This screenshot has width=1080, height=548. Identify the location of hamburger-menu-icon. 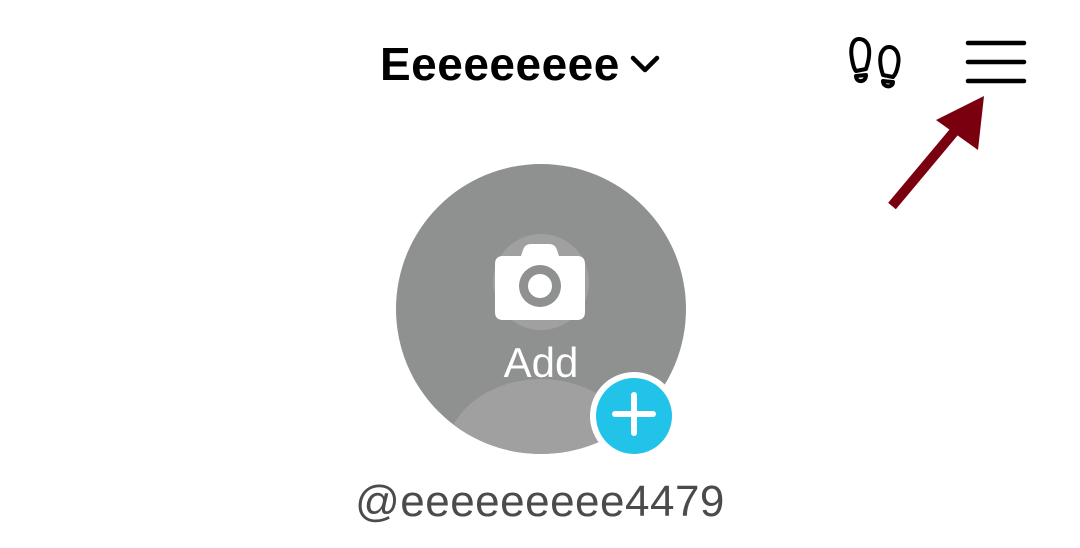
(996, 64).